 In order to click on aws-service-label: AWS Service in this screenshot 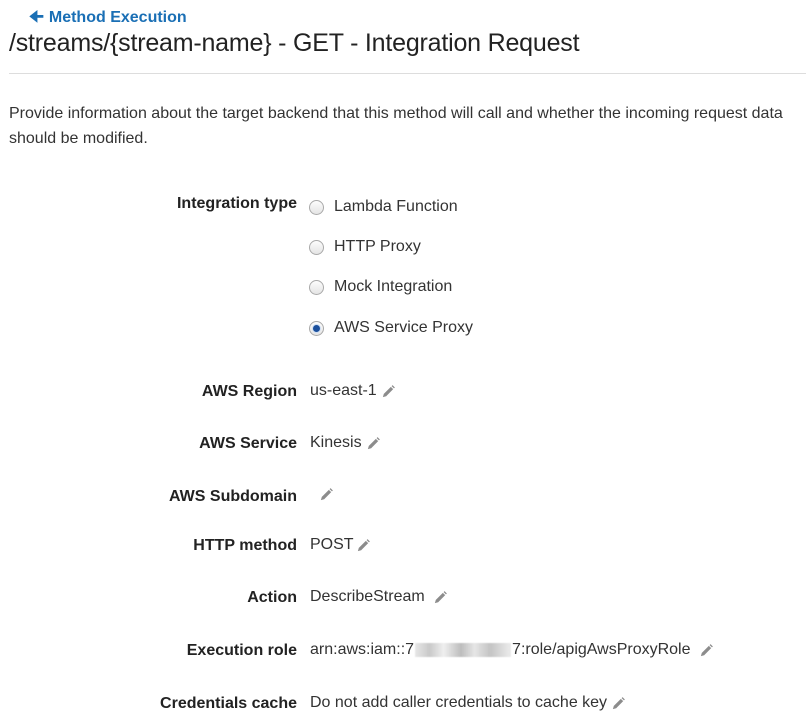, I will do `click(248, 443)`.